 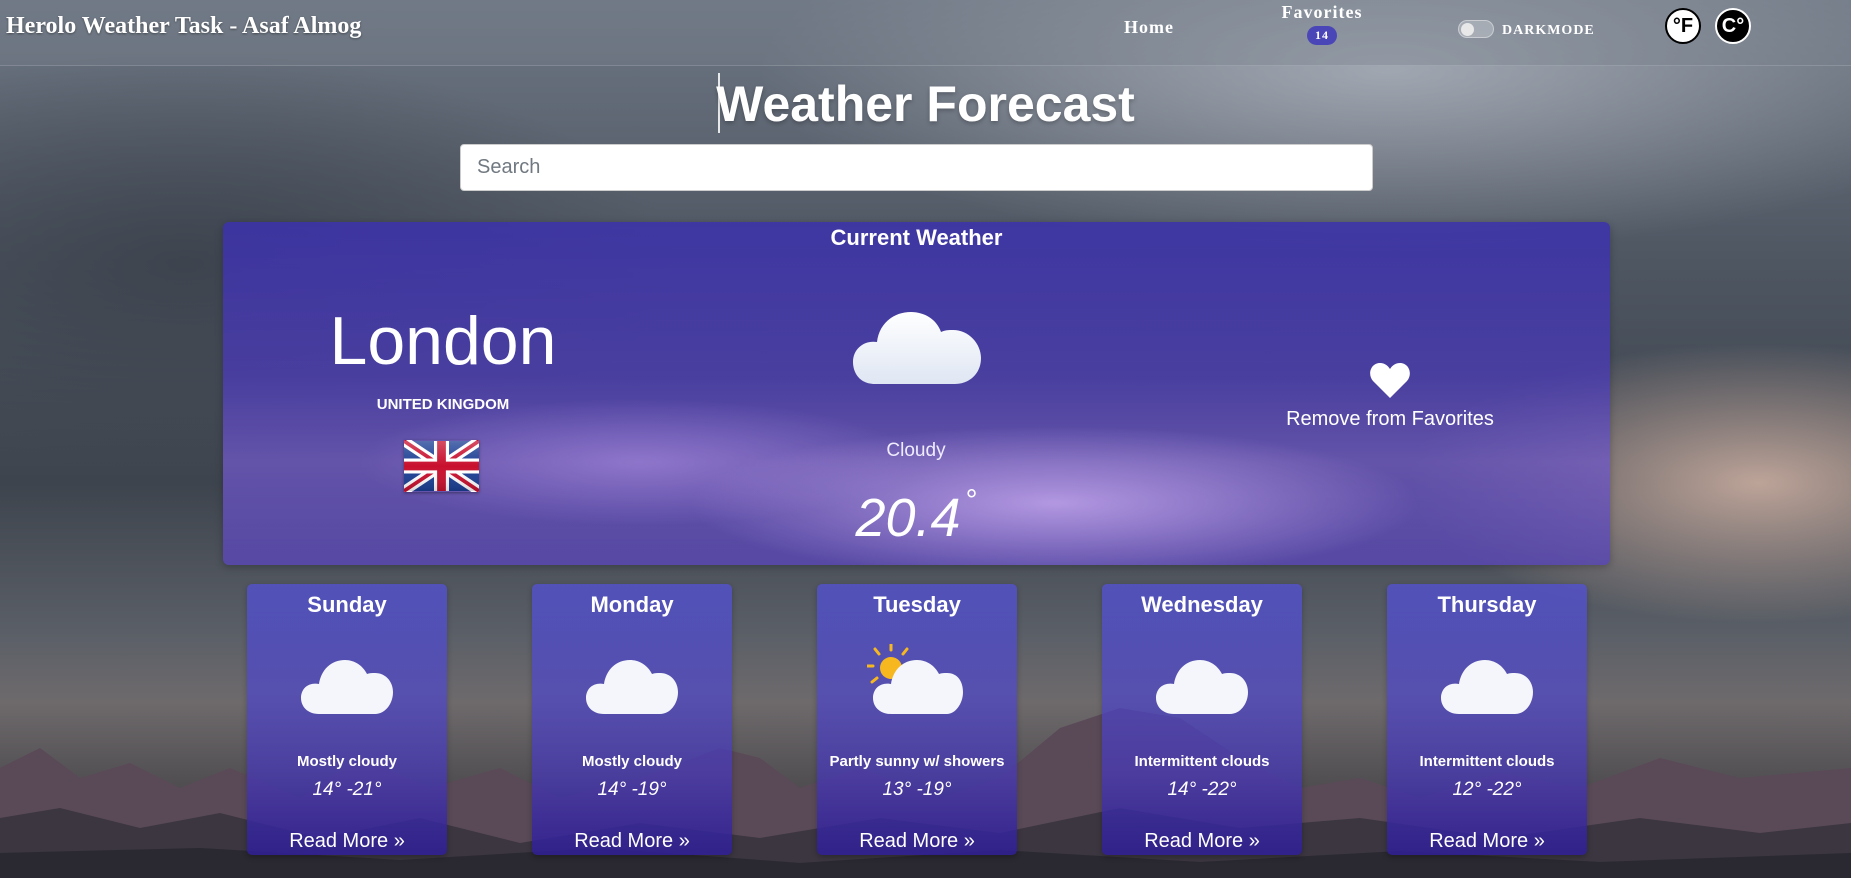 What do you see at coordinates (1390, 381) in the screenshot?
I see `heart-icon` at bounding box center [1390, 381].